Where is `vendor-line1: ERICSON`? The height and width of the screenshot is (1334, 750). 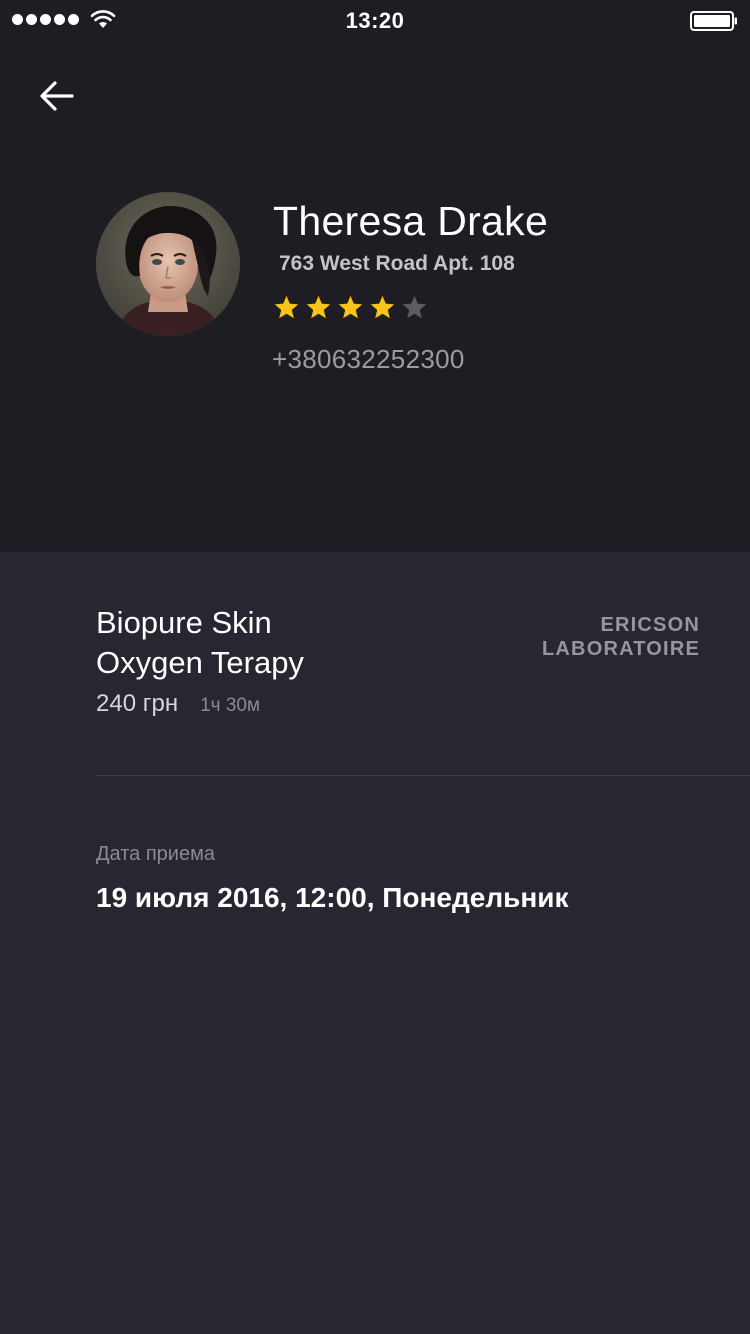 vendor-line1: ERICSON is located at coordinates (650, 625).